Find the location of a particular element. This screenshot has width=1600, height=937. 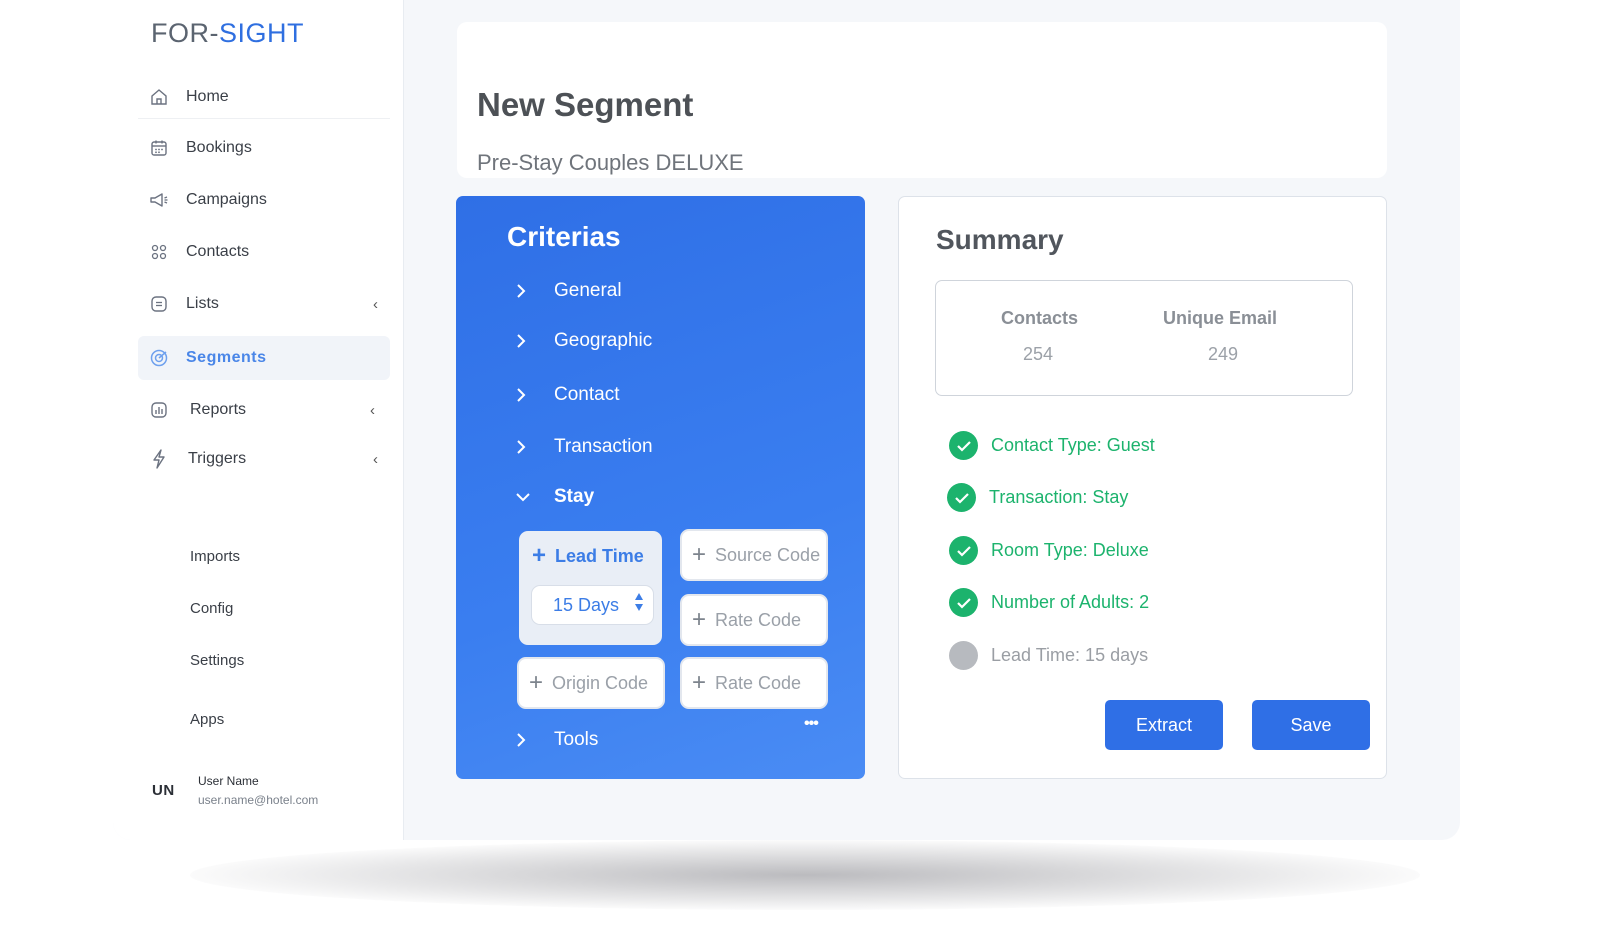

criteria-section-label: Tools is located at coordinates (576, 739).